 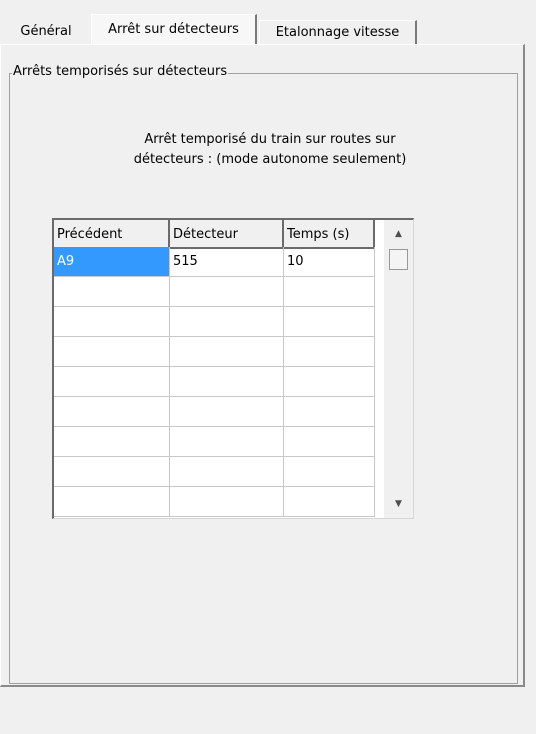 I want to click on column-header-detecteur: Détecteur, so click(x=227, y=234).